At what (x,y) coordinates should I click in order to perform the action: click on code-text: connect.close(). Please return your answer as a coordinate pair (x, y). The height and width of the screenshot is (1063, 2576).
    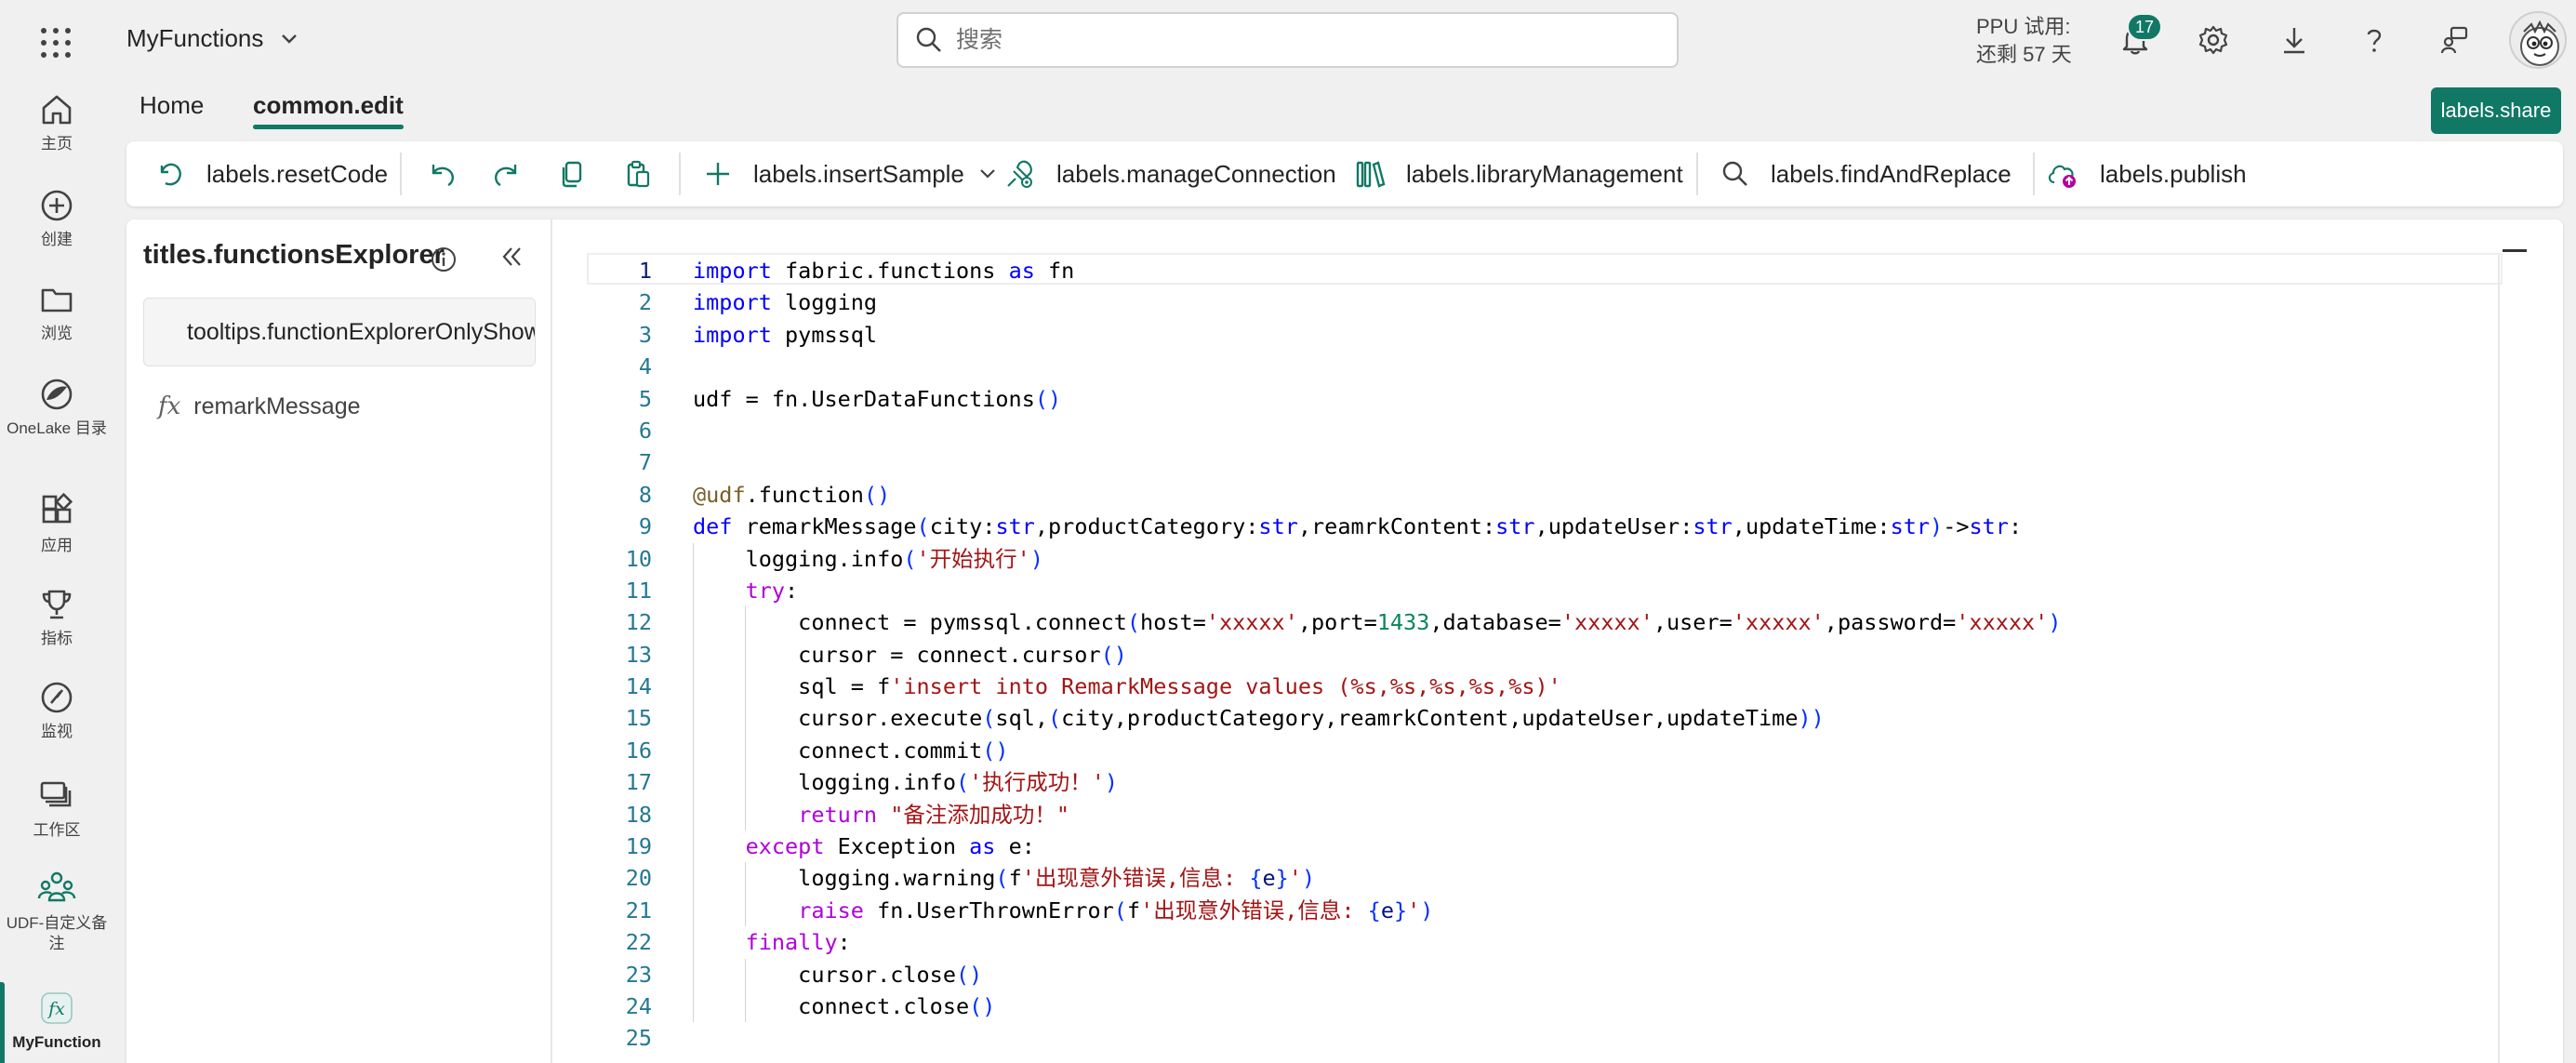
    Looking at the image, I should click on (844, 1006).